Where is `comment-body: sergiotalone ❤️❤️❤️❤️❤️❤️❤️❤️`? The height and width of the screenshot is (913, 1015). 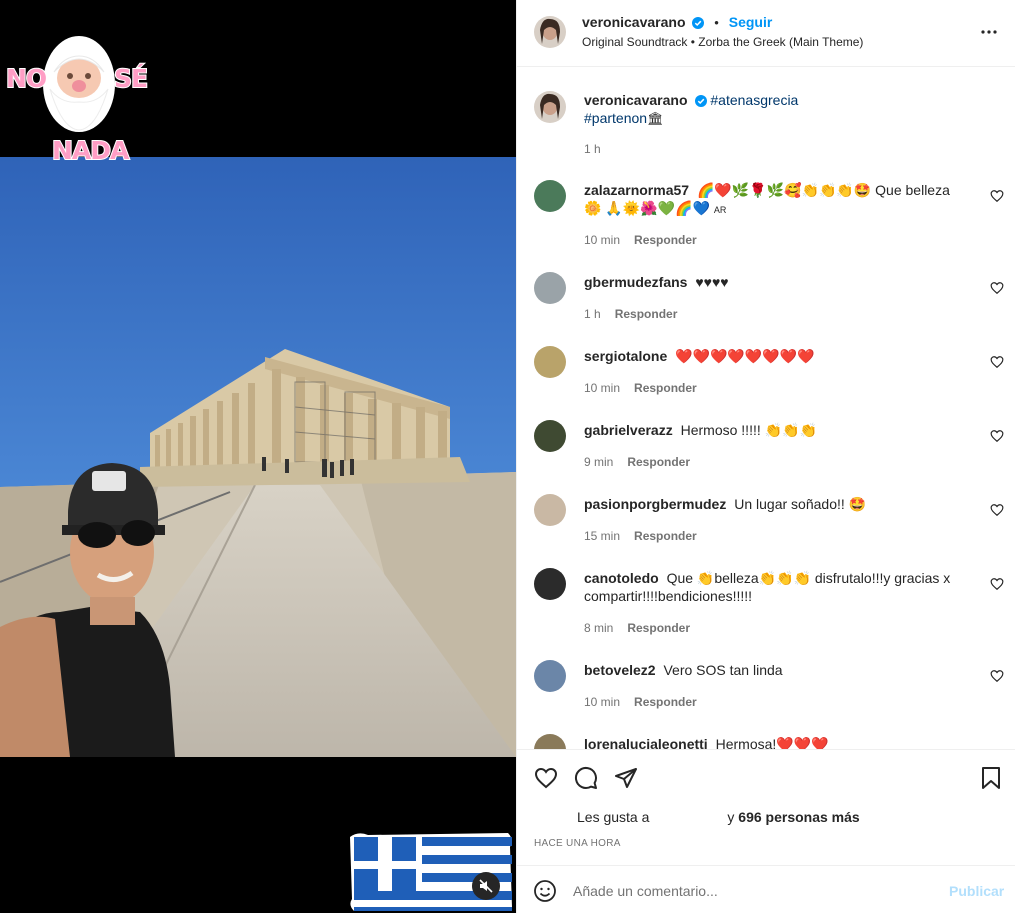
comment-body: sergiotalone ❤️❤️❤️❤️❤️❤️❤️❤️ is located at coordinates (774, 356).